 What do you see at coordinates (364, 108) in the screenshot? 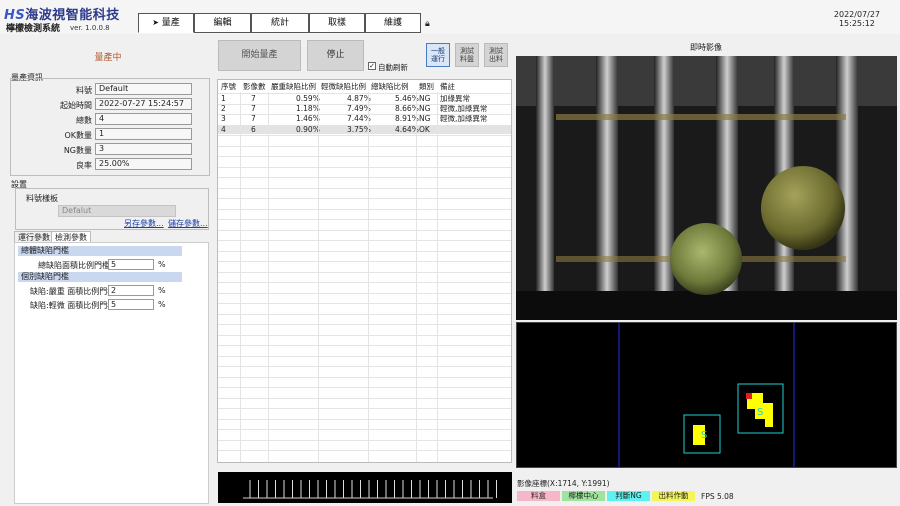
I see `table-row: 2 7 1.18% 7.49% 8.66% NG 輕微,加綠異常` at bounding box center [364, 108].